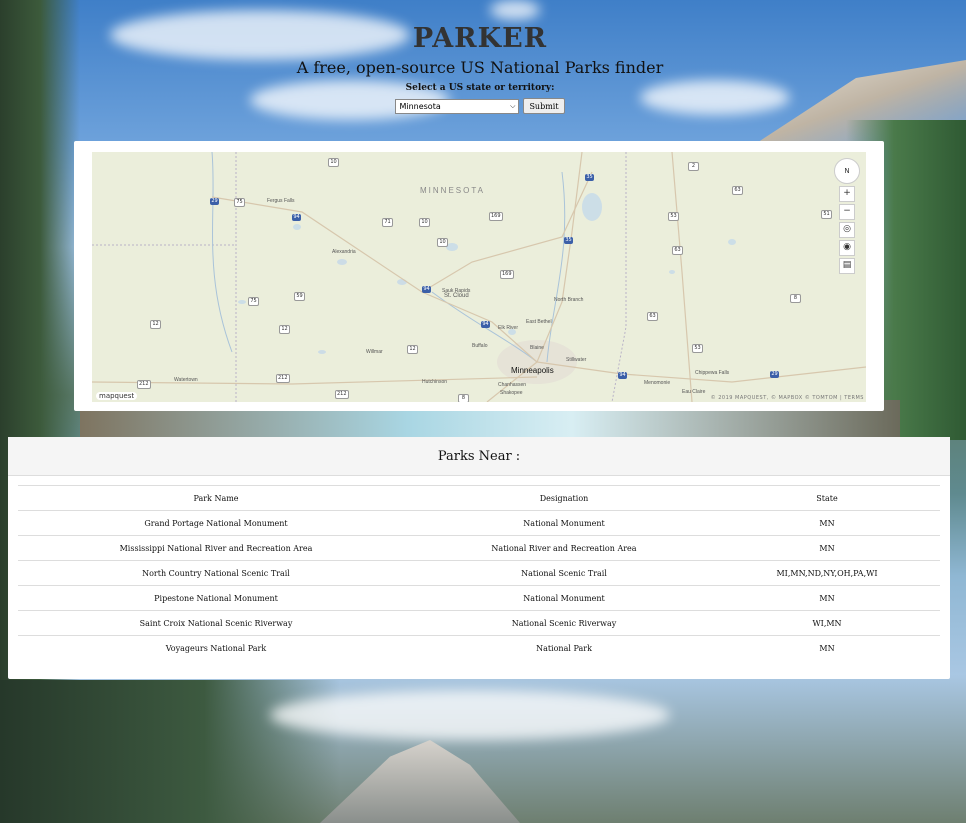  Describe the element at coordinates (435, 382) in the screenshot. I see `map-city-label: Hutchinson` at that location.